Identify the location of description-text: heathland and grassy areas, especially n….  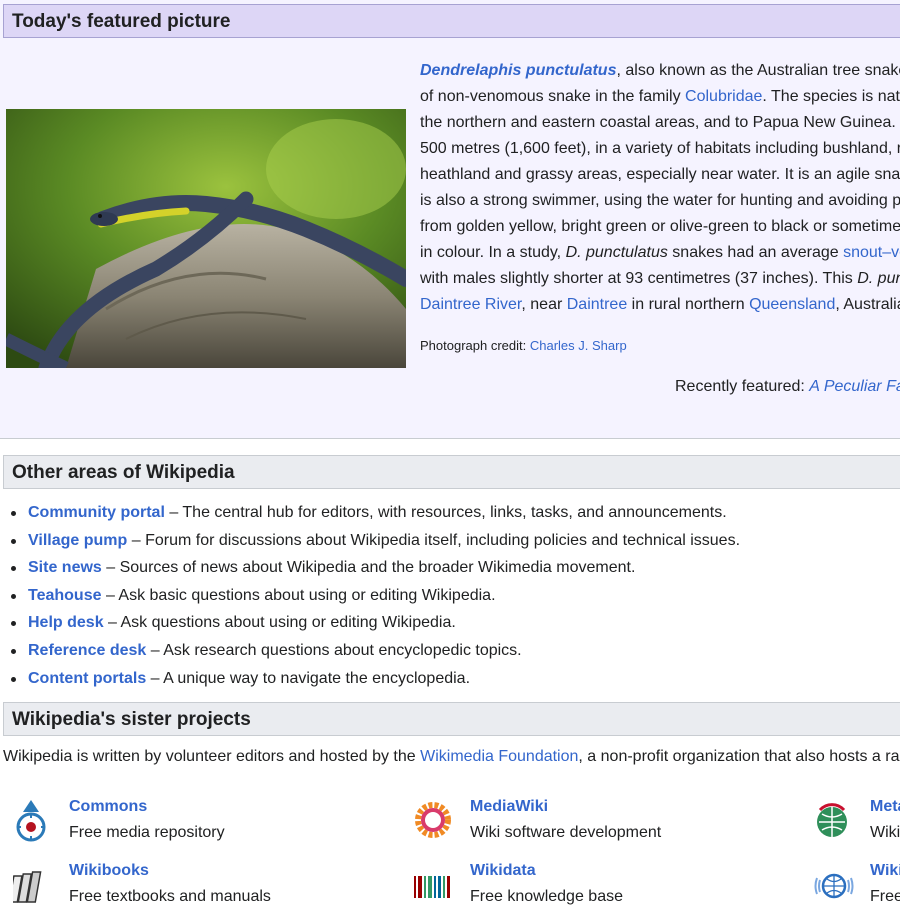
(660, 174).